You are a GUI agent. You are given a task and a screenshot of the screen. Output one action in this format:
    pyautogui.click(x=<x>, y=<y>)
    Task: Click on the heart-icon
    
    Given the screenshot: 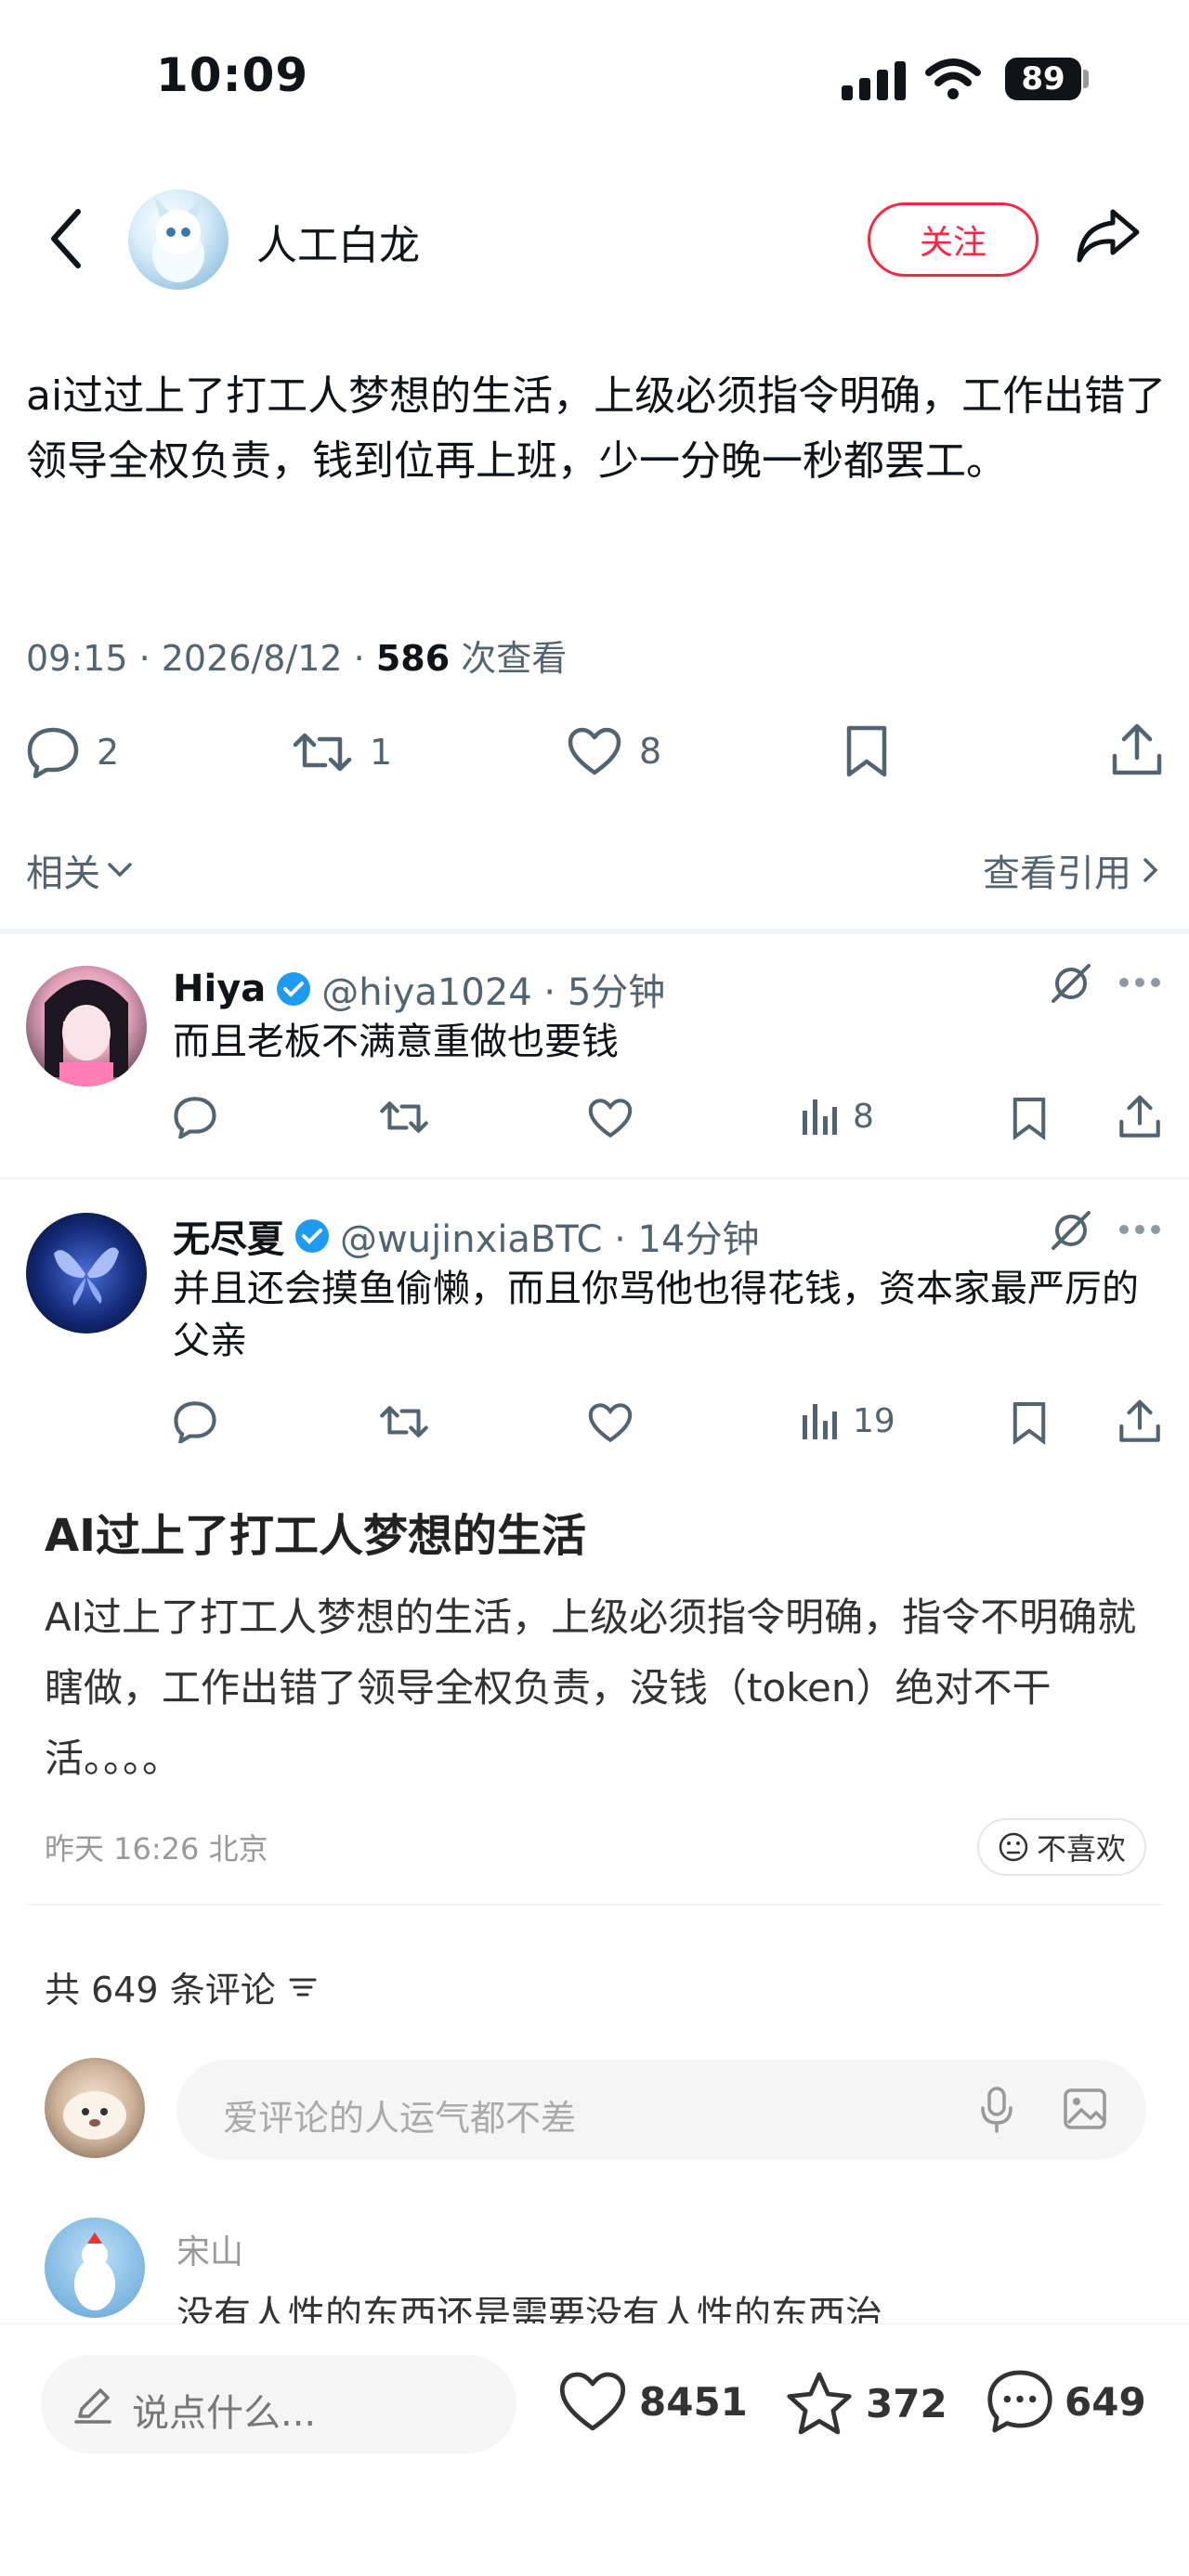 What is the action you would take?
    pyautogui.click(x=593, y=2401)
    